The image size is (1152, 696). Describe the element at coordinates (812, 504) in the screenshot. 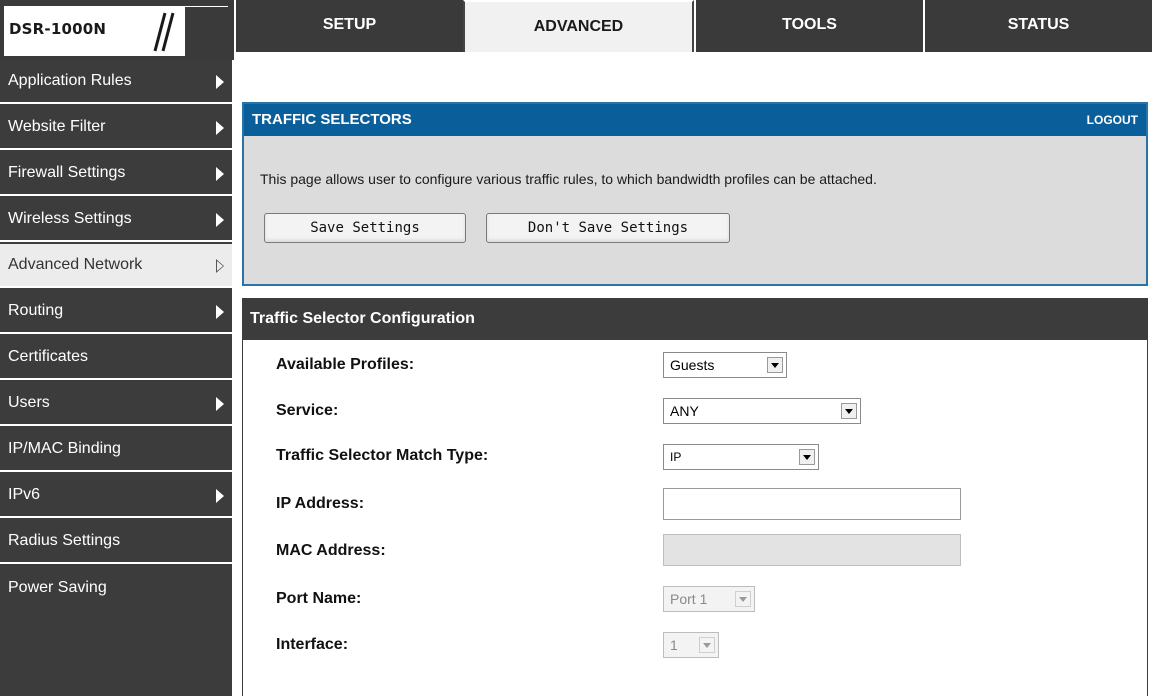

I see `ip-address-input` at that location.